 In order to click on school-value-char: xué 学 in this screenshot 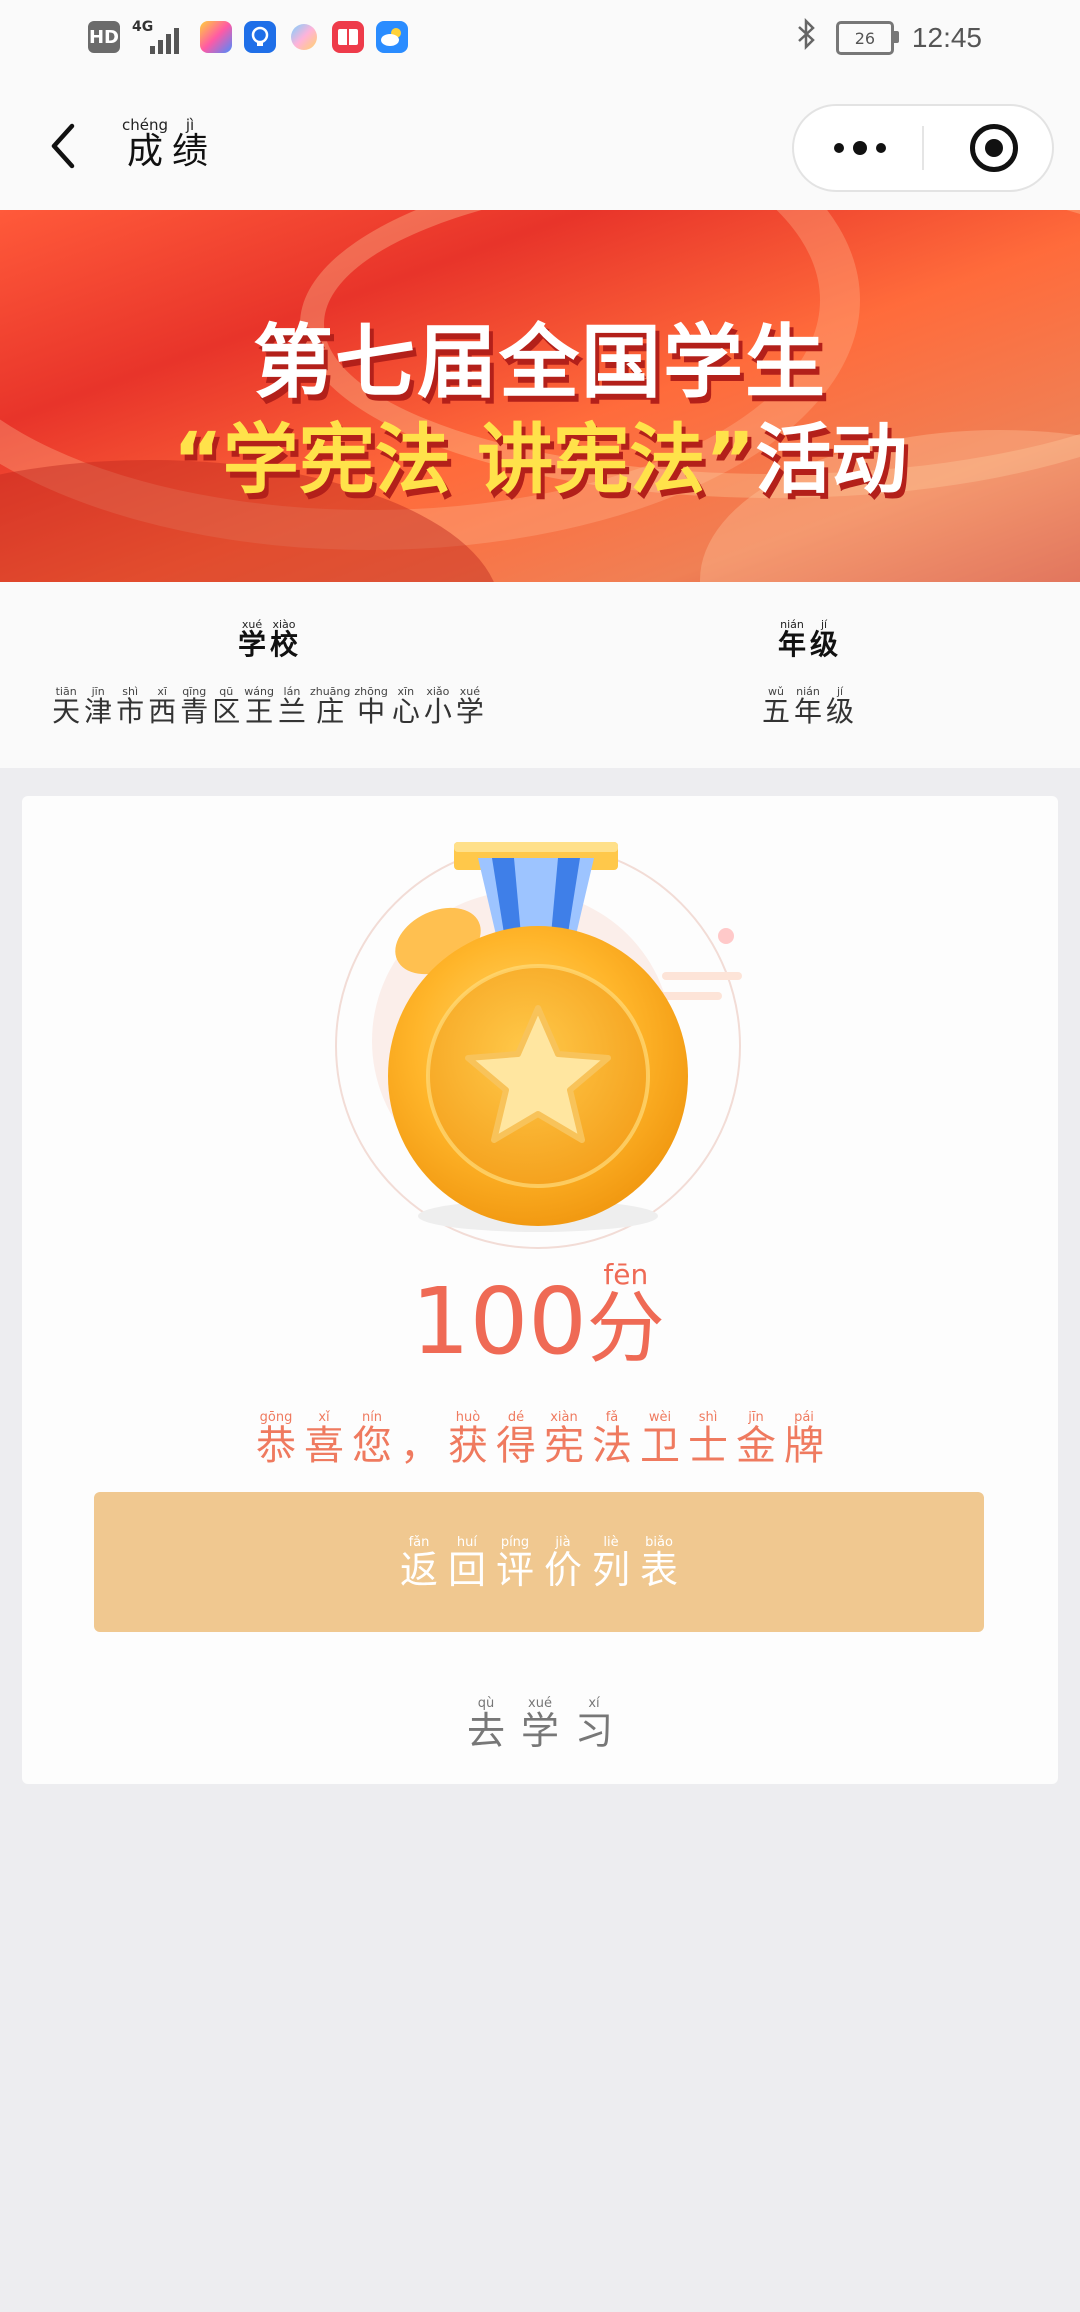, I will do `click(469, 706)`.